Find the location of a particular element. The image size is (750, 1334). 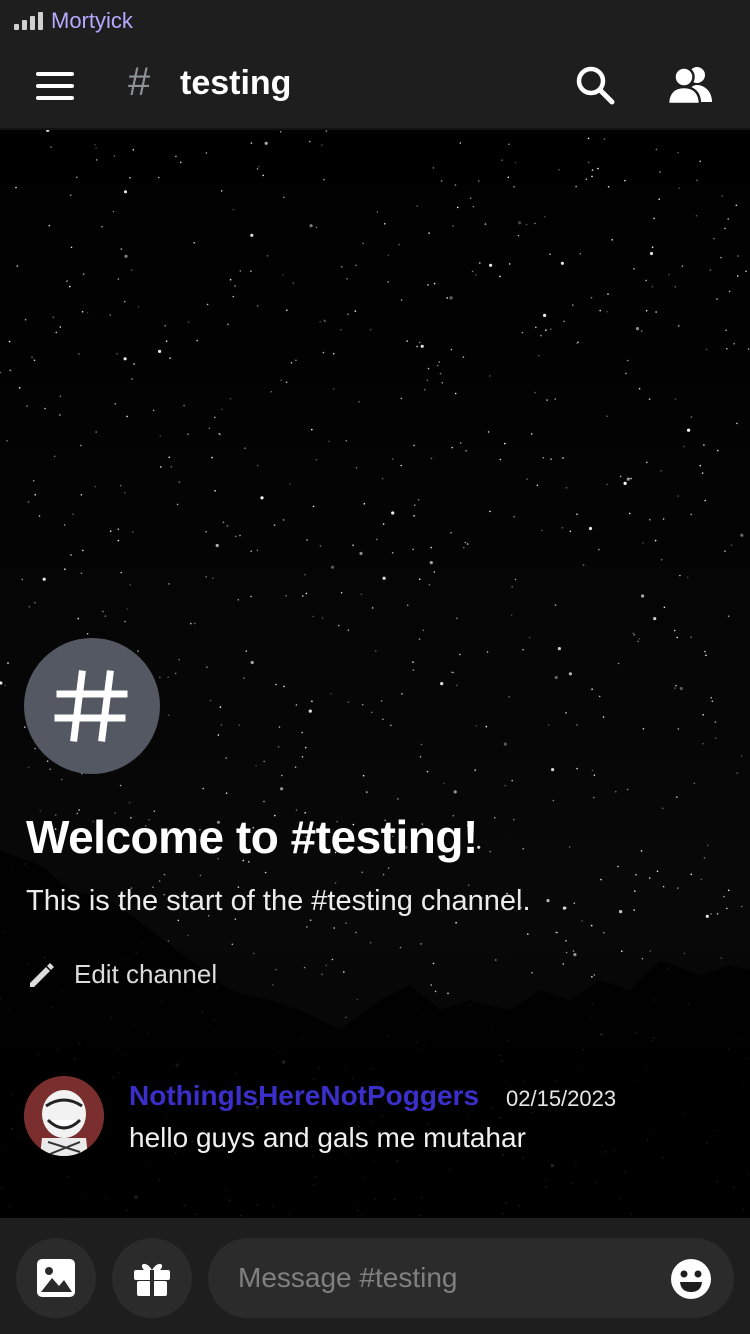

message-input is located at coordinates (471, 1278).